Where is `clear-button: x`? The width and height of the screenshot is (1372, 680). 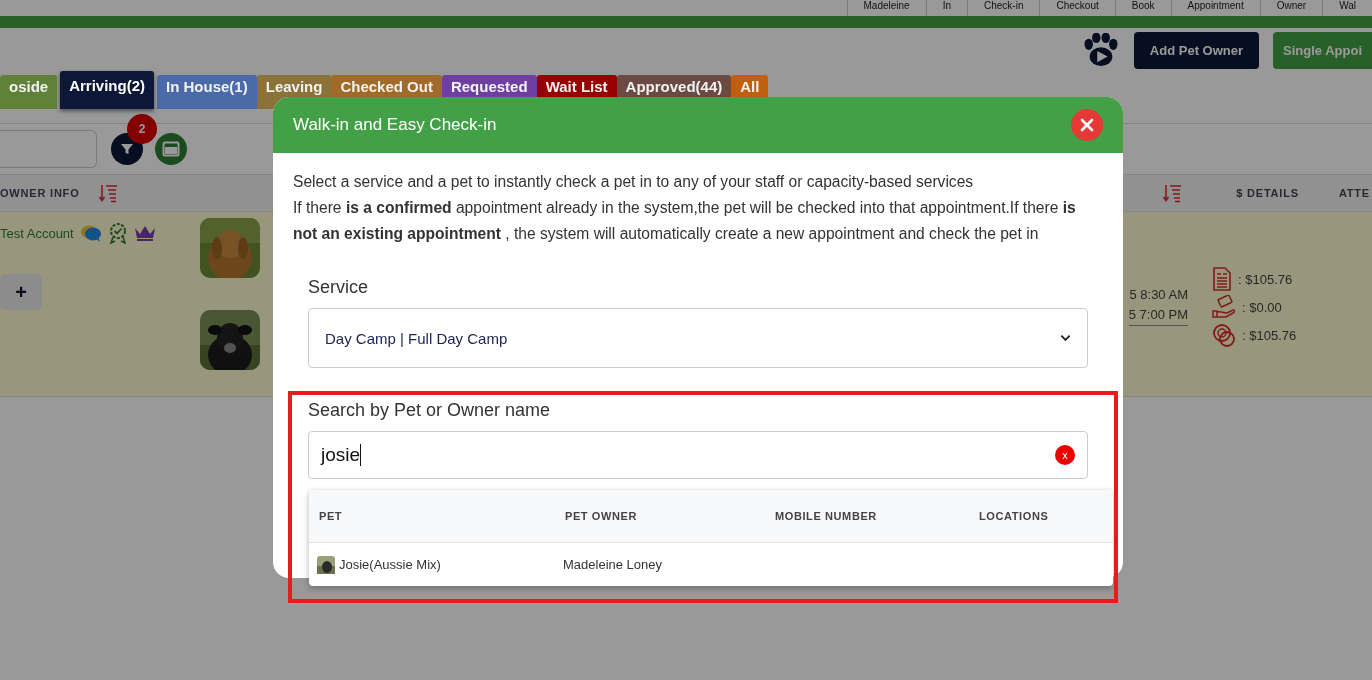 clear-button: x is located at coordinates (1065, 455).